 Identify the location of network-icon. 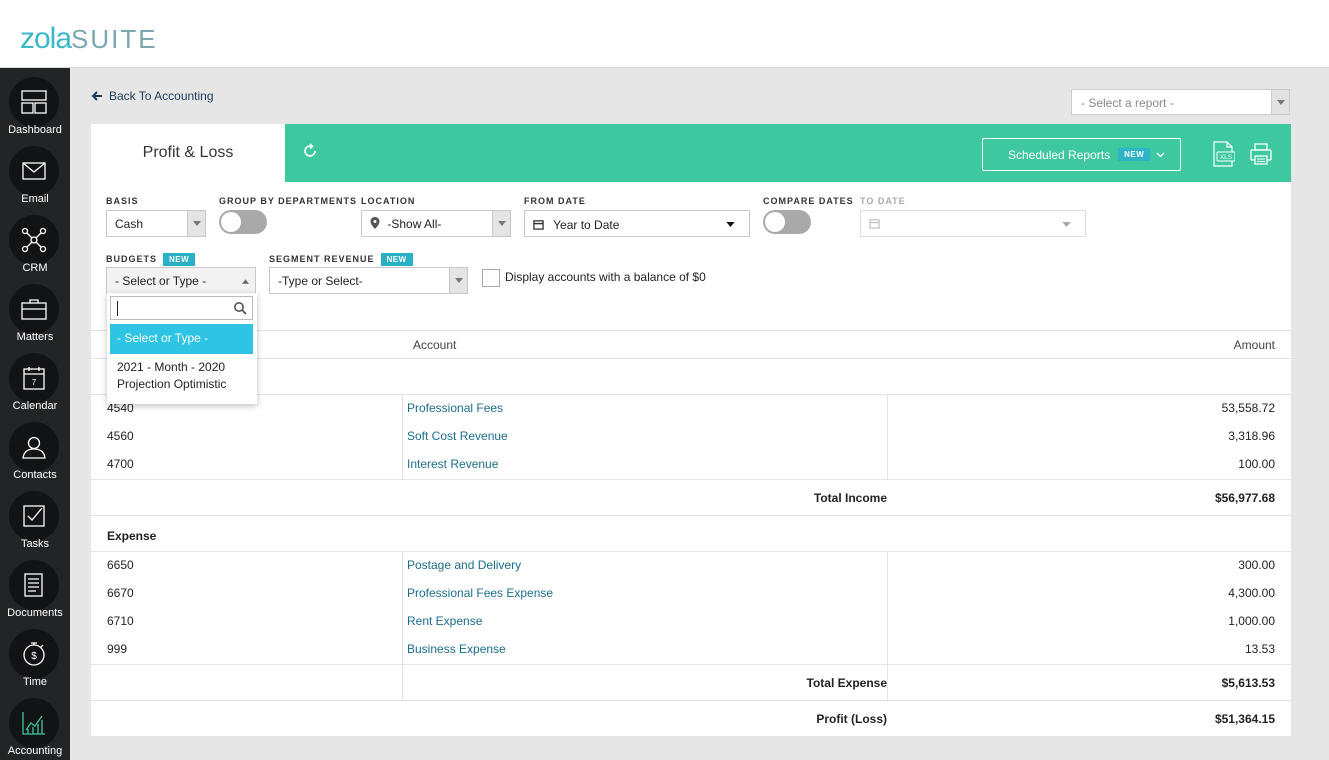
(34, 240).